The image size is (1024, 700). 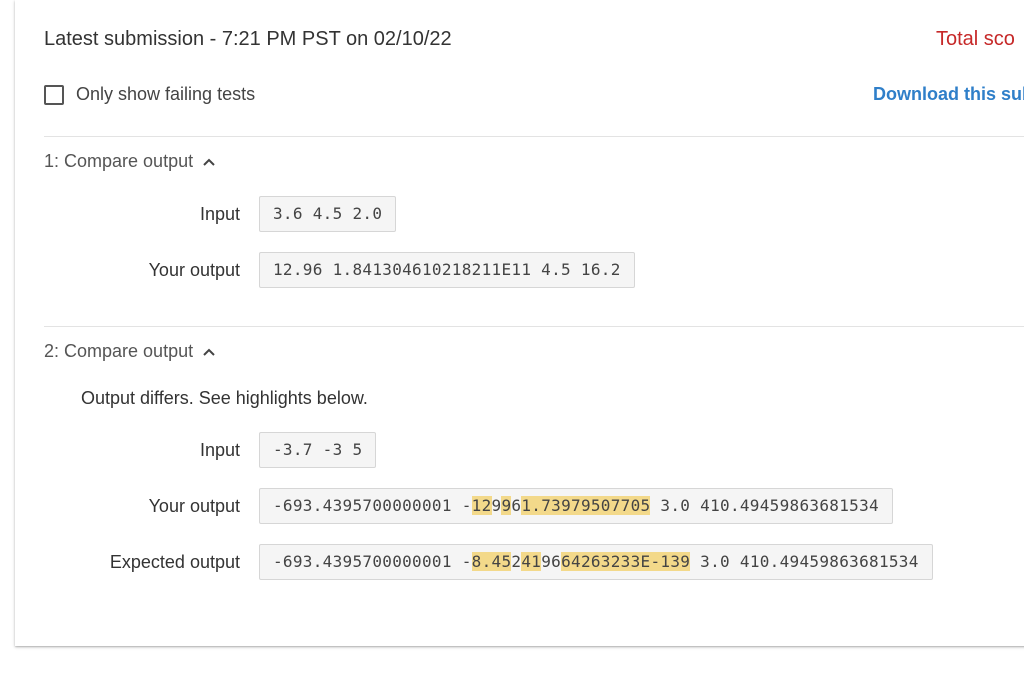 I want to click on output-differs-message: Output differs. See highlights below., so click(x=224, y=398).